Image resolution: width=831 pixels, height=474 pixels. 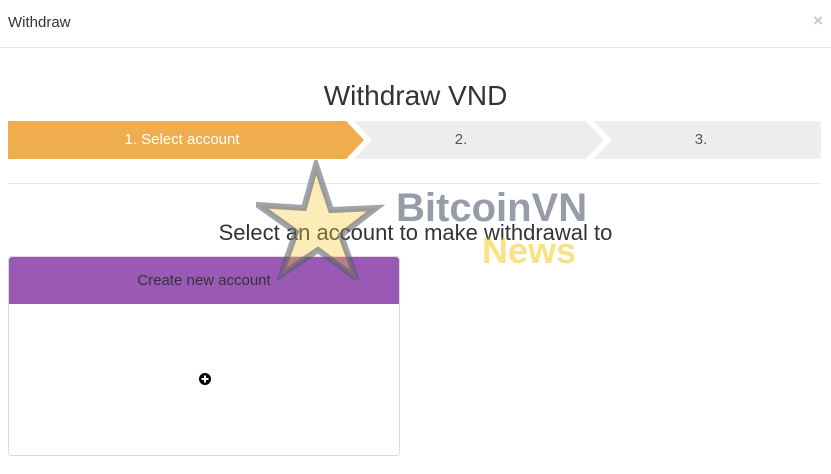 What do you see at coordinates (415, 232) in the screenshot?
I see `select-account-heading: Select an account to make withdrawal to` at bounding box center [415, 232].